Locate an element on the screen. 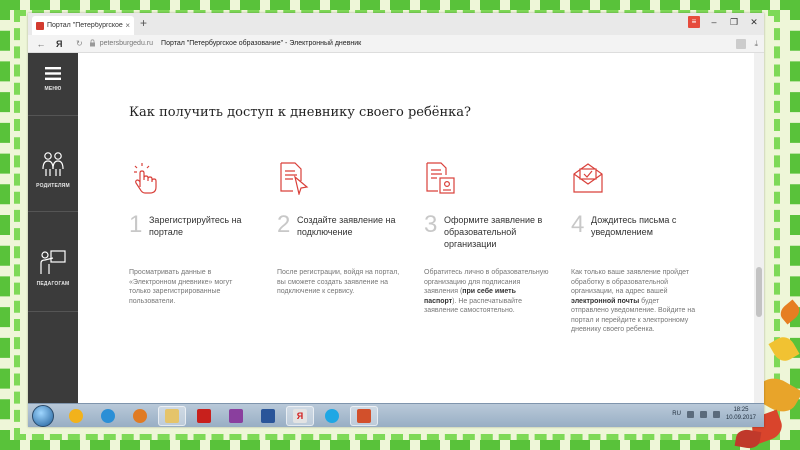 Image resolution: width=800 pixels, height=450 pixels. taskbar-app-word is located at coordinates (268, 416).